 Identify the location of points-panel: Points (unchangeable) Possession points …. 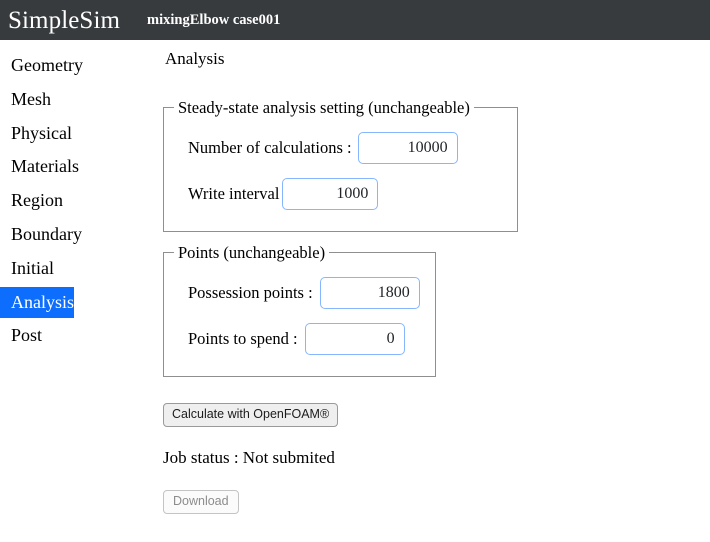
(299, 309).